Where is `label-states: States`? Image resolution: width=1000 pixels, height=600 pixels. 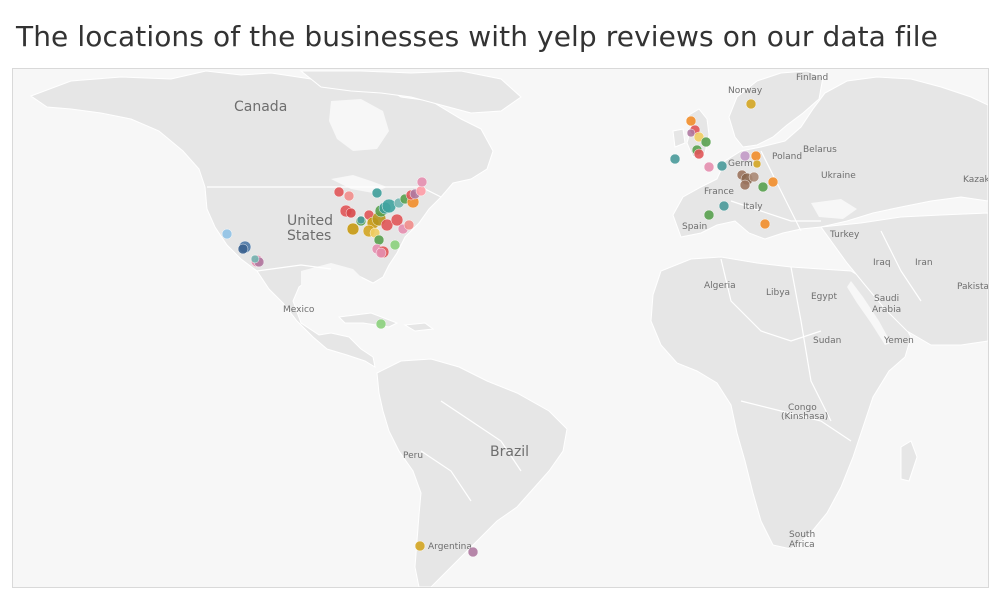
label-states: States is located at coordinates (309, 236).